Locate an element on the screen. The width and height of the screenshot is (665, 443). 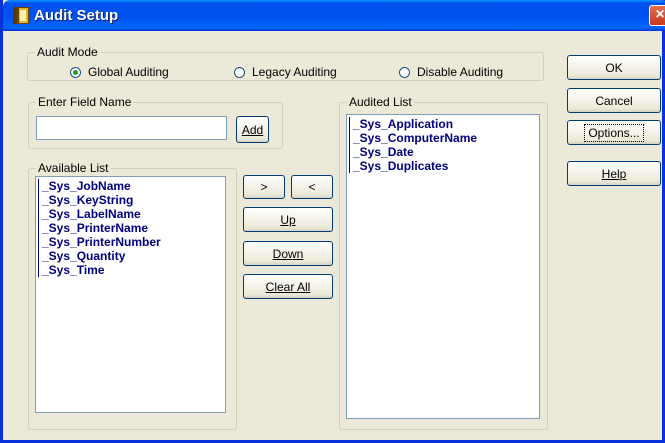
list-item: _Sys_Quantity is located at coordinates (131, 256).